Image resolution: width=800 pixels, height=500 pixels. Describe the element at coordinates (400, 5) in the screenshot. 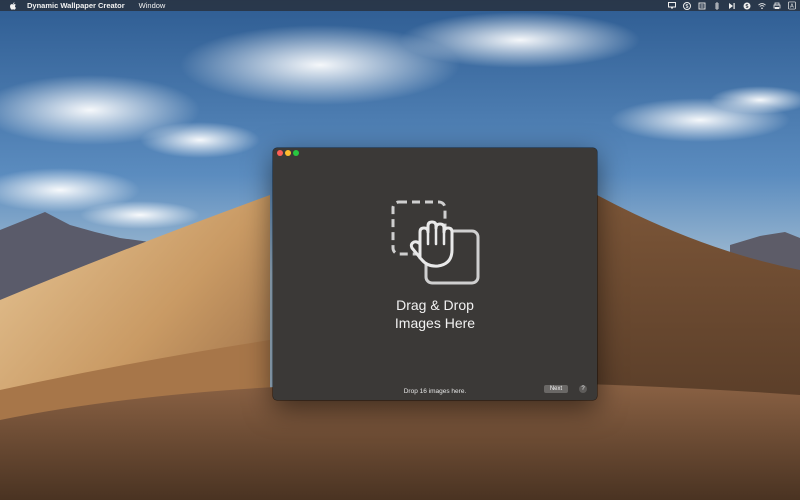

I see `menu-bar: Dynamic Wallpaper Creator Window A` at that location.